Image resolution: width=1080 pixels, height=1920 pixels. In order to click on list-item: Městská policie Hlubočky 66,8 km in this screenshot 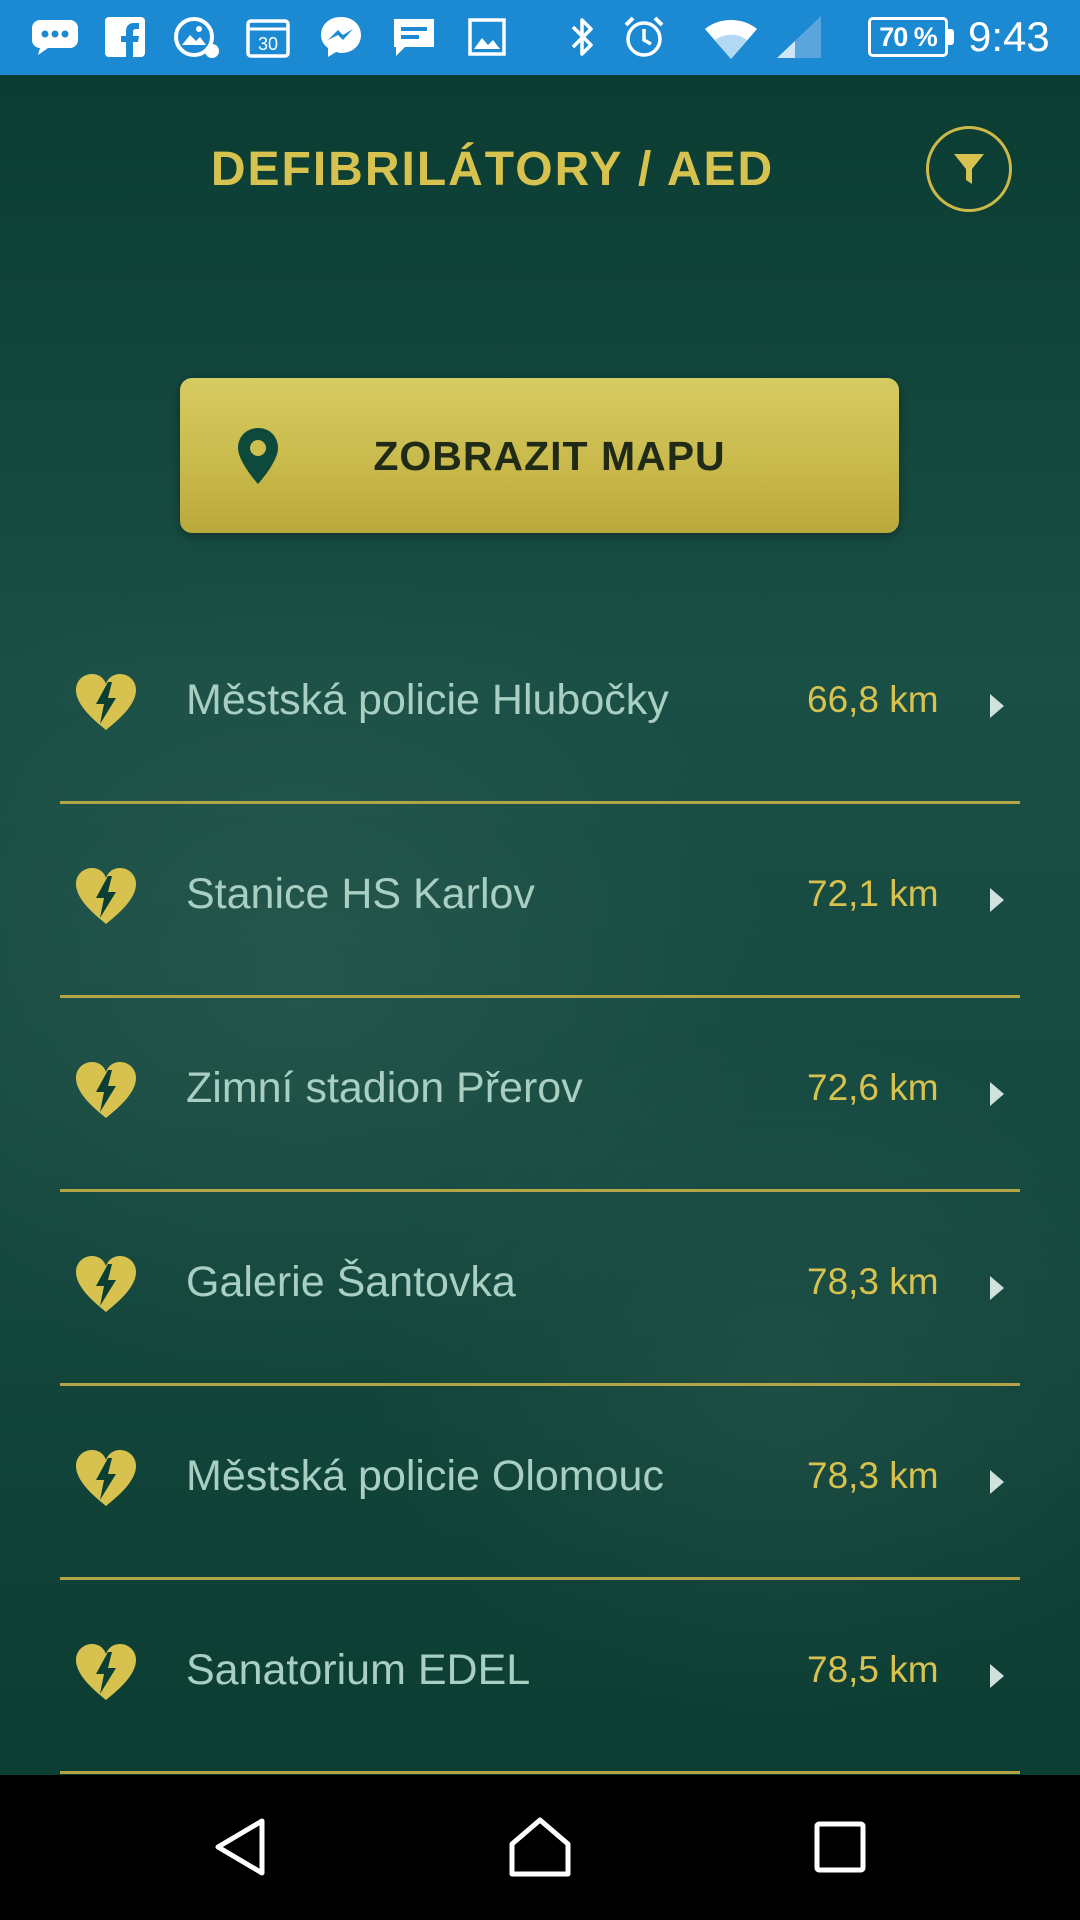, I will do `click(540, 707)`.